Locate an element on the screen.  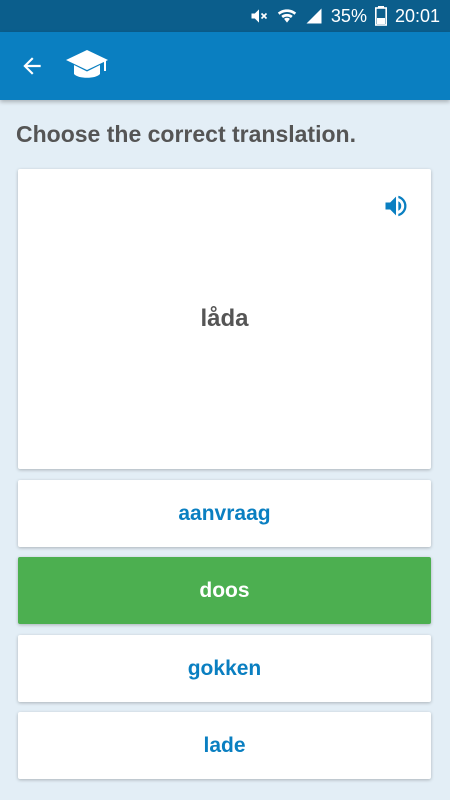
signal-icon is located at coordinates (314, 16).